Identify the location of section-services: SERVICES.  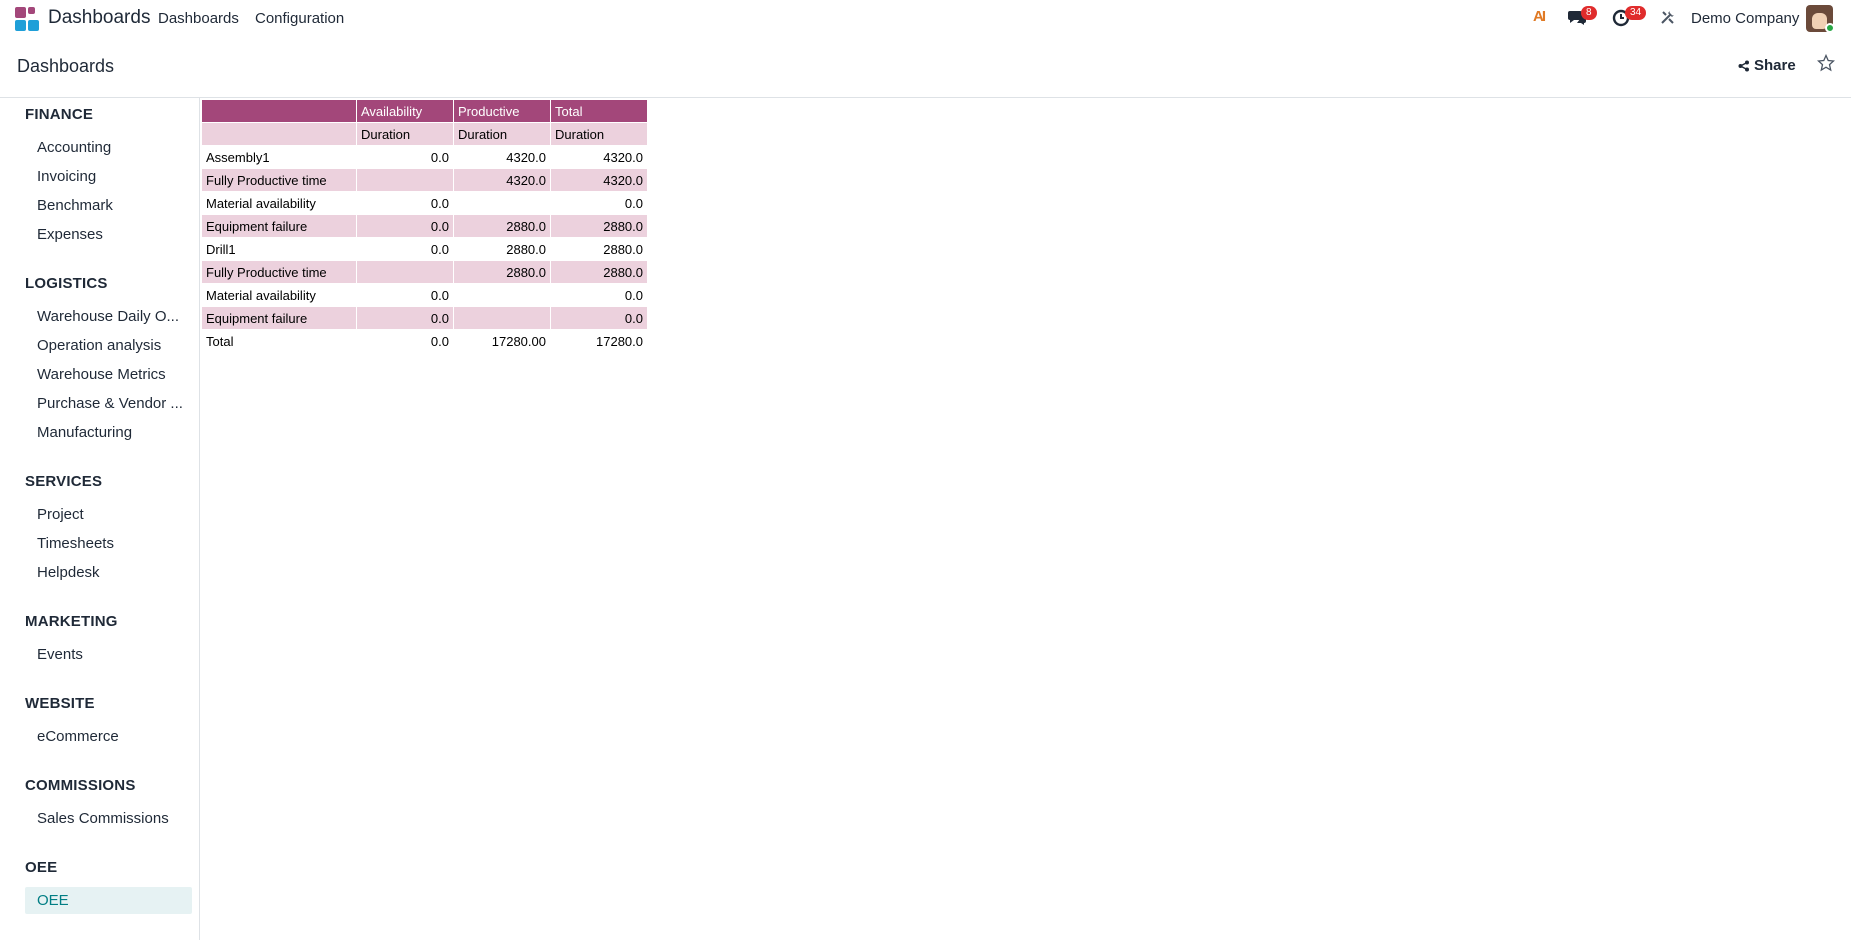
(64, 481).